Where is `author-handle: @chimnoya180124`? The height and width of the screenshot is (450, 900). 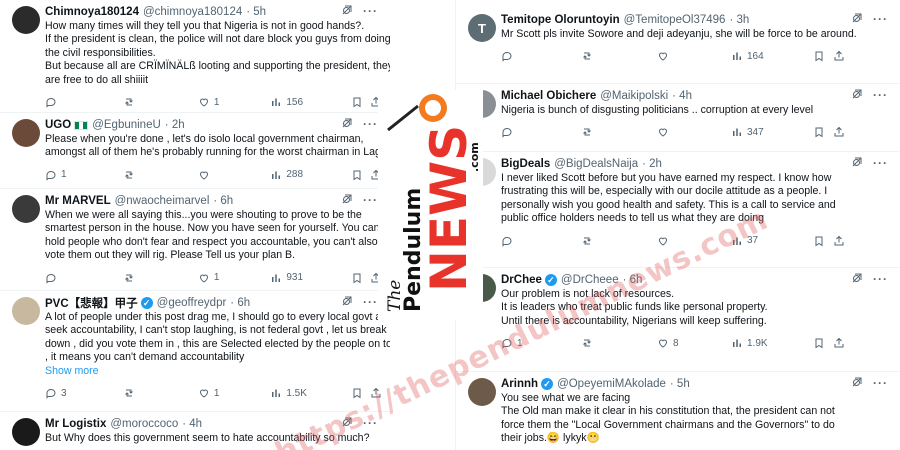
author-handle: @chimnoya180124 is located at coordinates (192, 12).